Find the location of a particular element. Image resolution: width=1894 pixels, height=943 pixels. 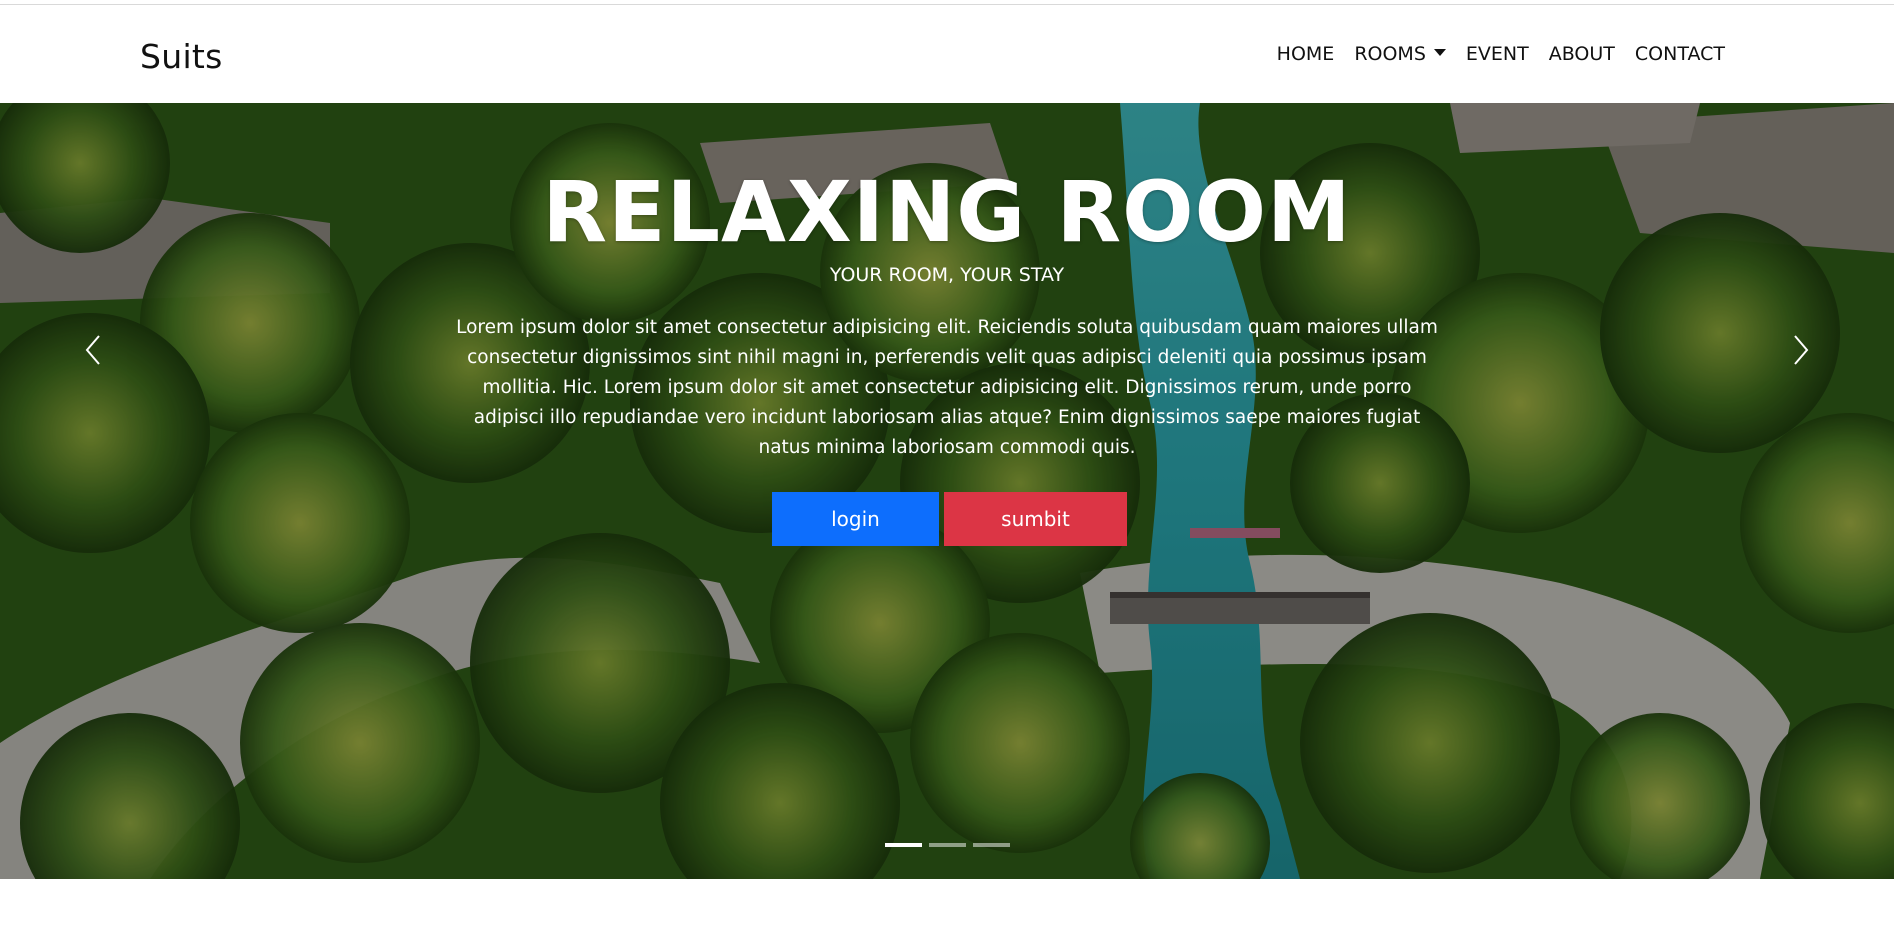

hero-subtitle: YOUR ROOM, YOUR STAY is located at coordinates (947, 275).